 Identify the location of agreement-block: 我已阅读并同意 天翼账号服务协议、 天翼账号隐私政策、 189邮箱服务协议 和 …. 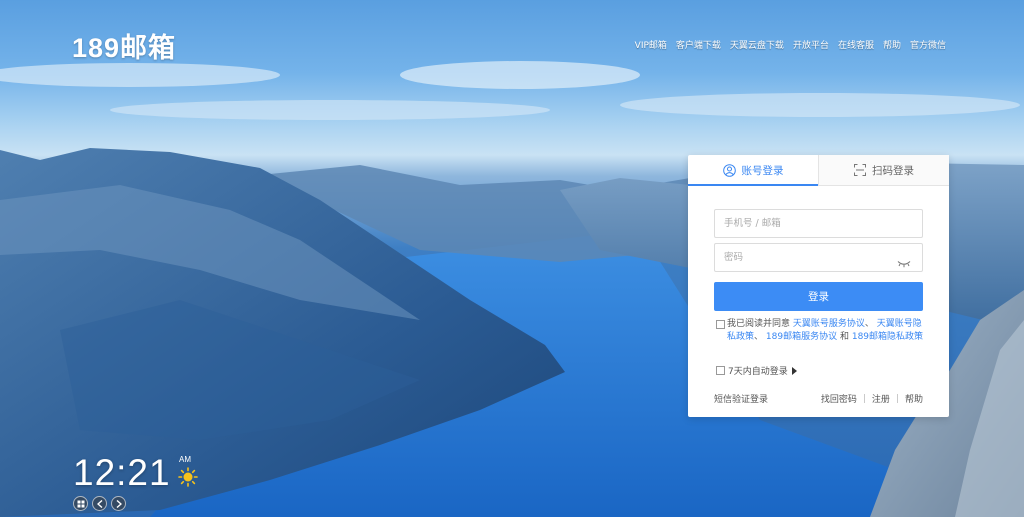
(821, 331).